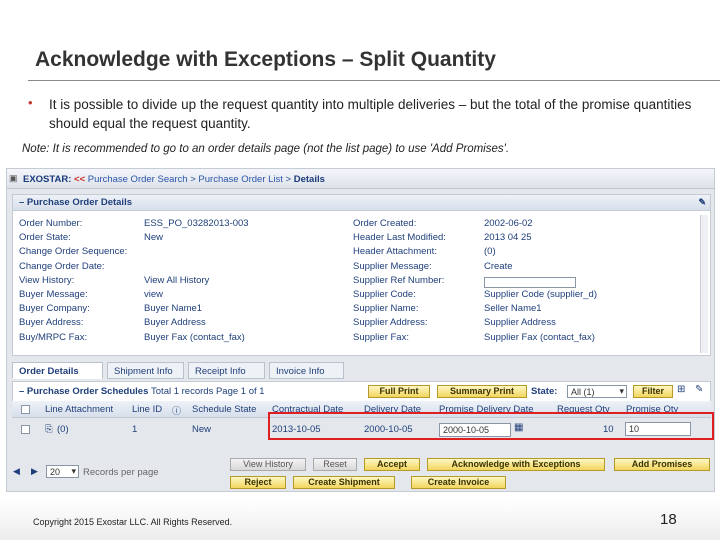 The width and height of the screenshot is (720, 540). Describe the element at coordinates (34, 471) in the screenshot. I see `next-page-icon: ▶` at that location.